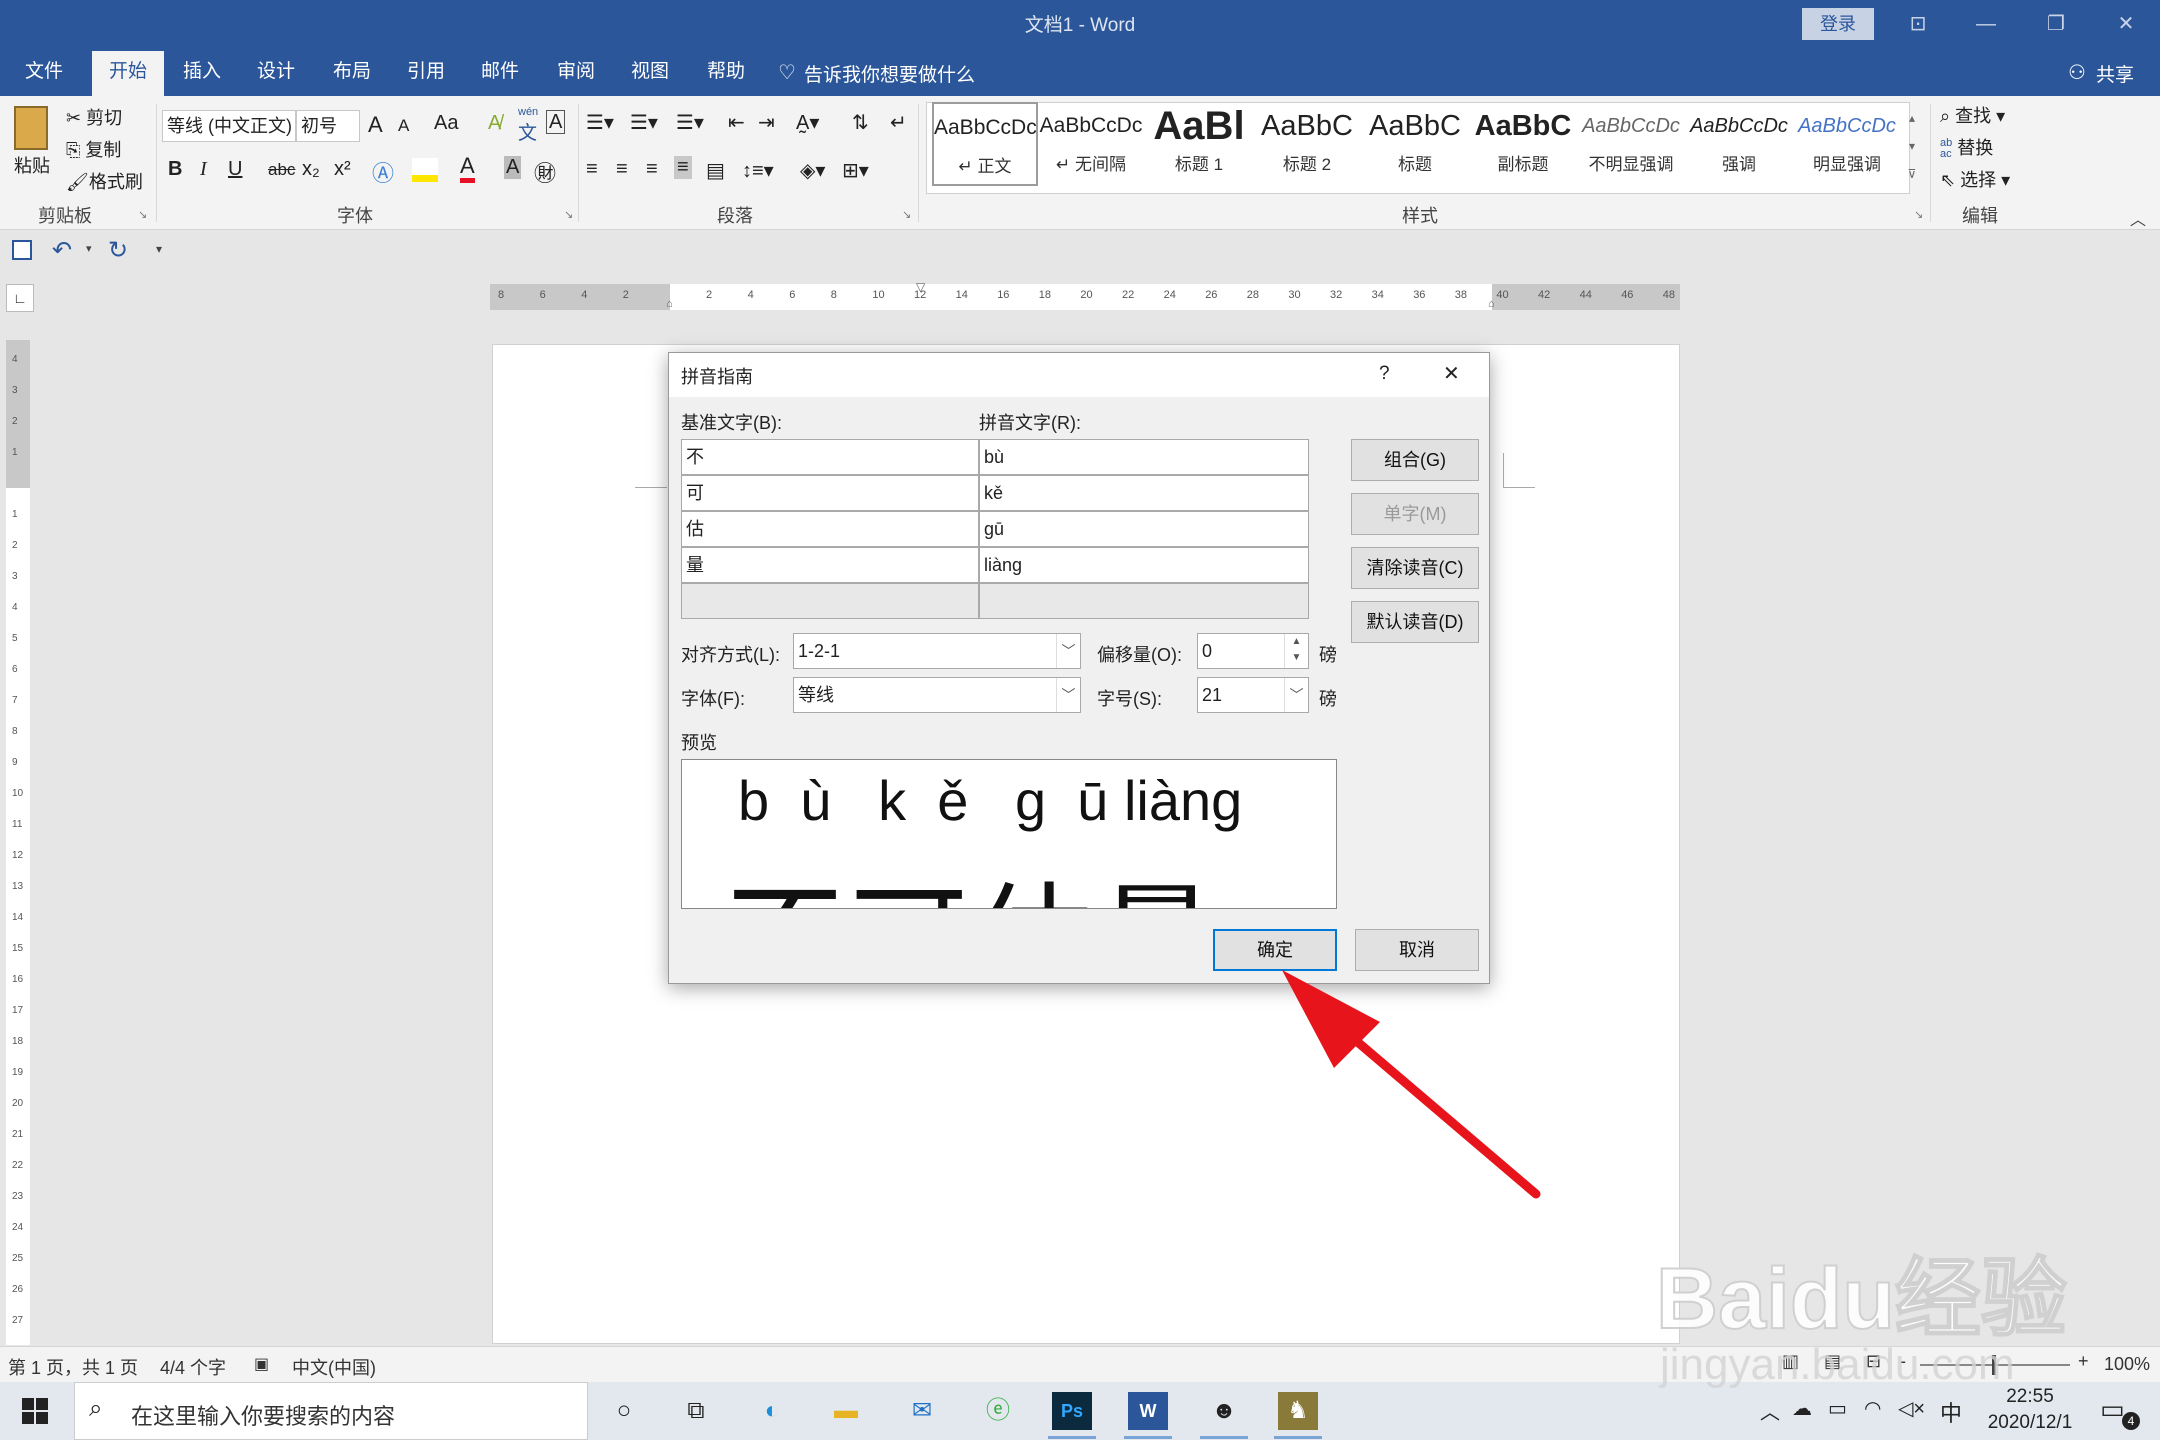  Describe the element at coordinates (1298, 1411) in the screenshot. I see `game-icon: ♞` at that location.